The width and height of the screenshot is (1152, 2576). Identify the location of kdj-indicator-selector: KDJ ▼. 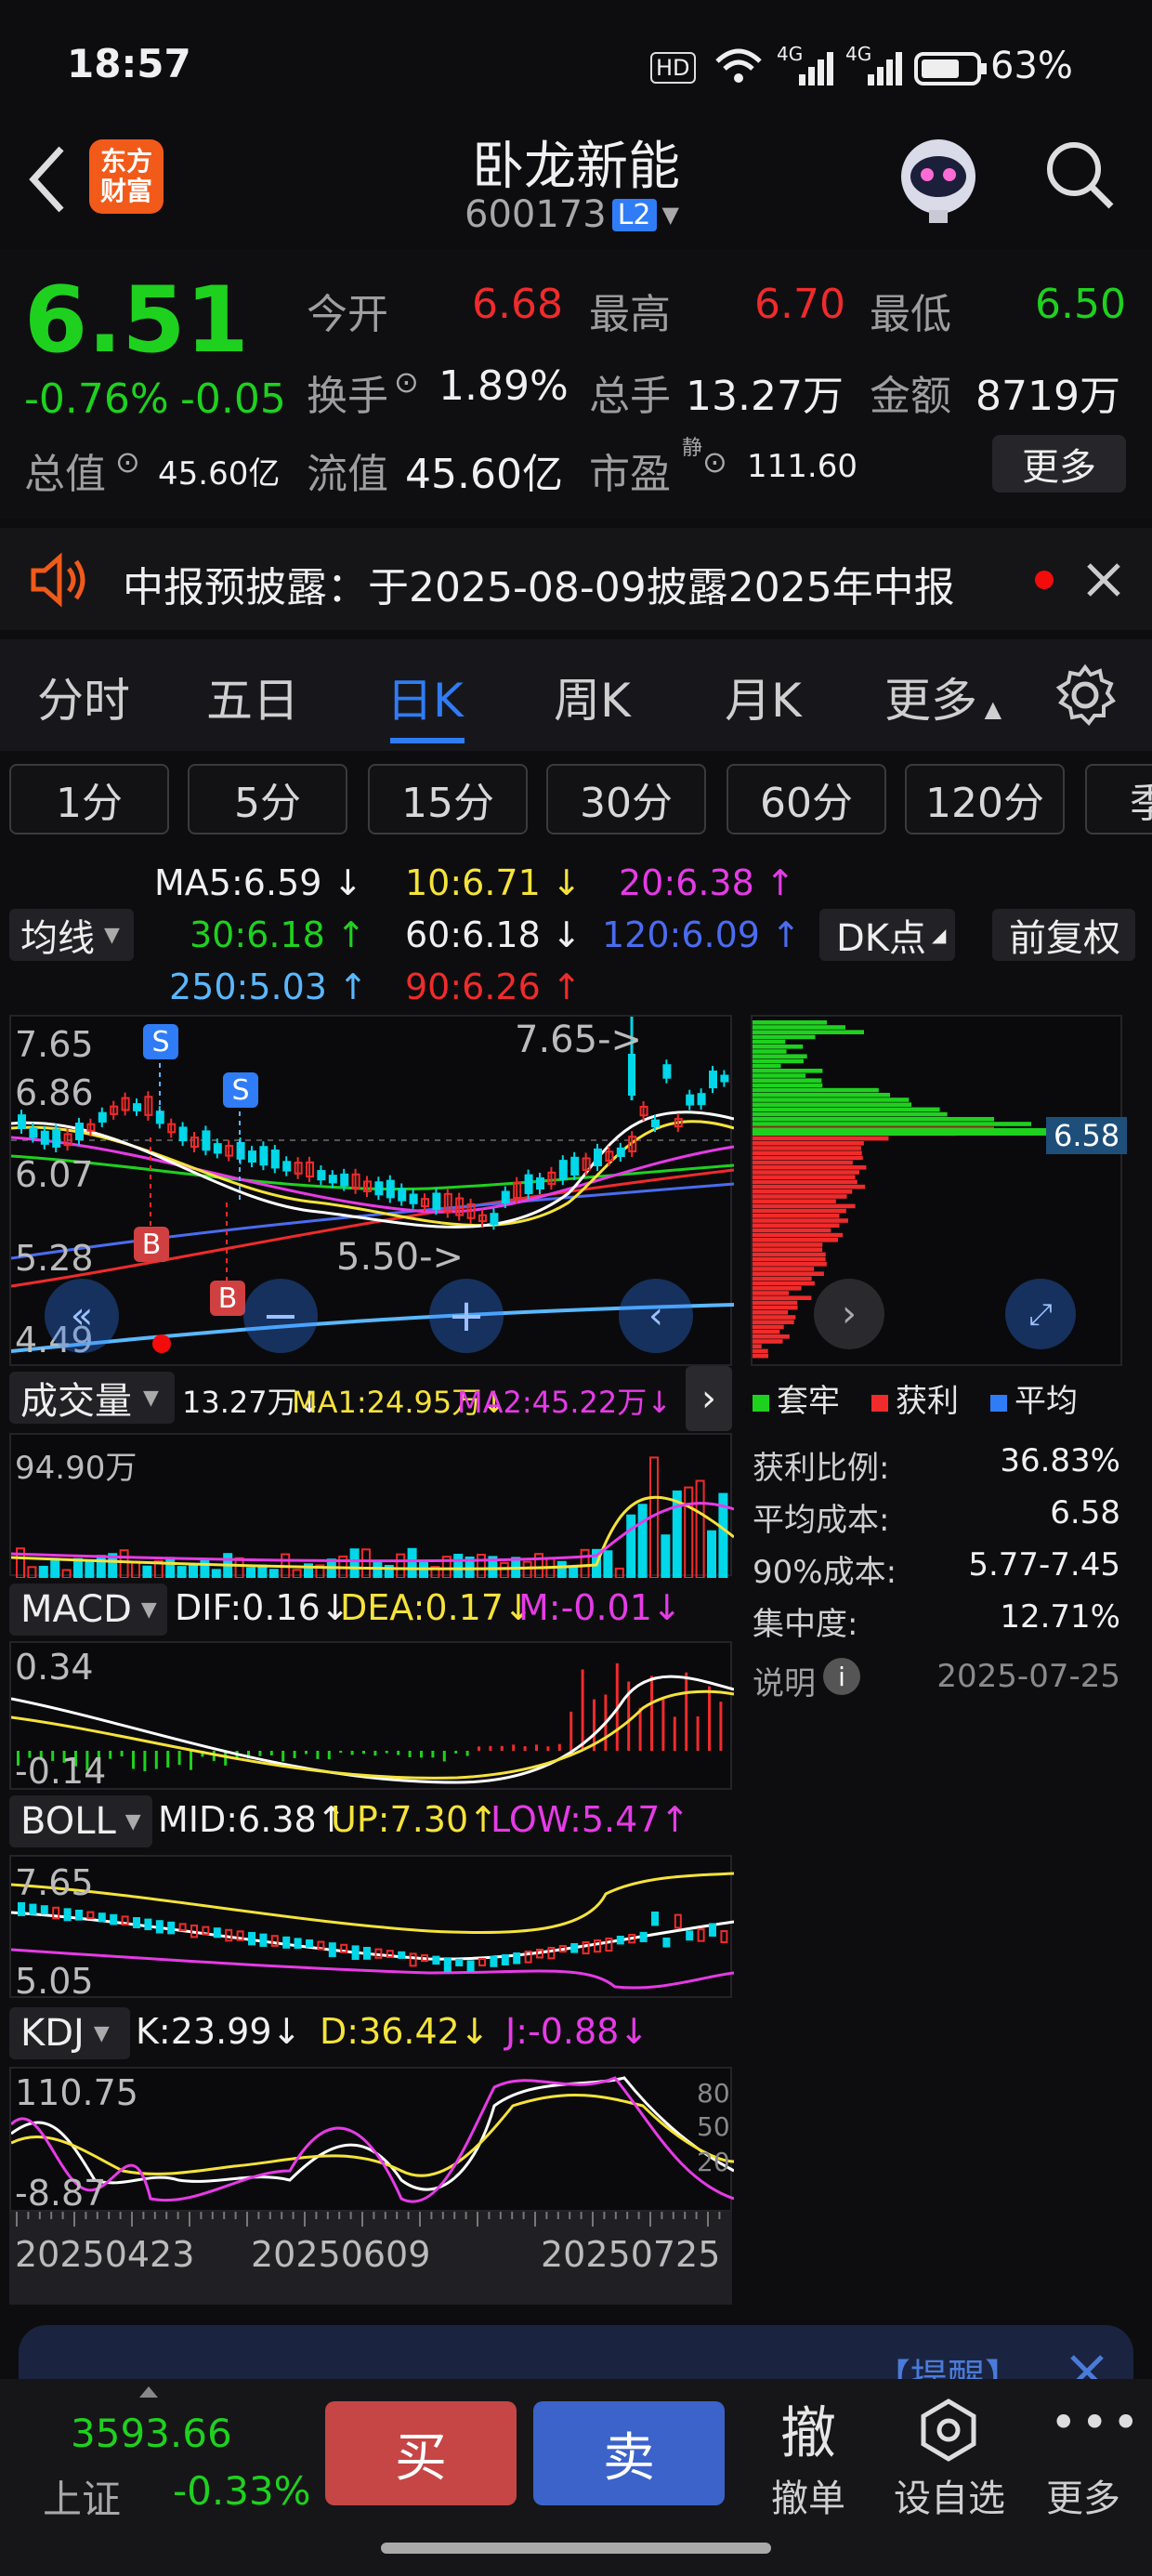
(69, 2033).